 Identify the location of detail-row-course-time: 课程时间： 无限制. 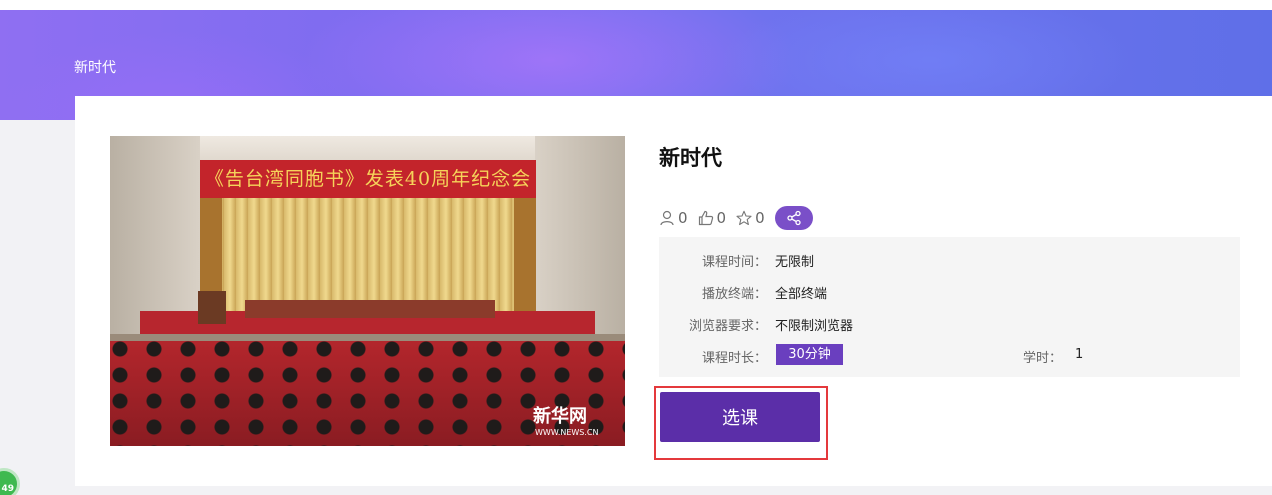
(949, 261).